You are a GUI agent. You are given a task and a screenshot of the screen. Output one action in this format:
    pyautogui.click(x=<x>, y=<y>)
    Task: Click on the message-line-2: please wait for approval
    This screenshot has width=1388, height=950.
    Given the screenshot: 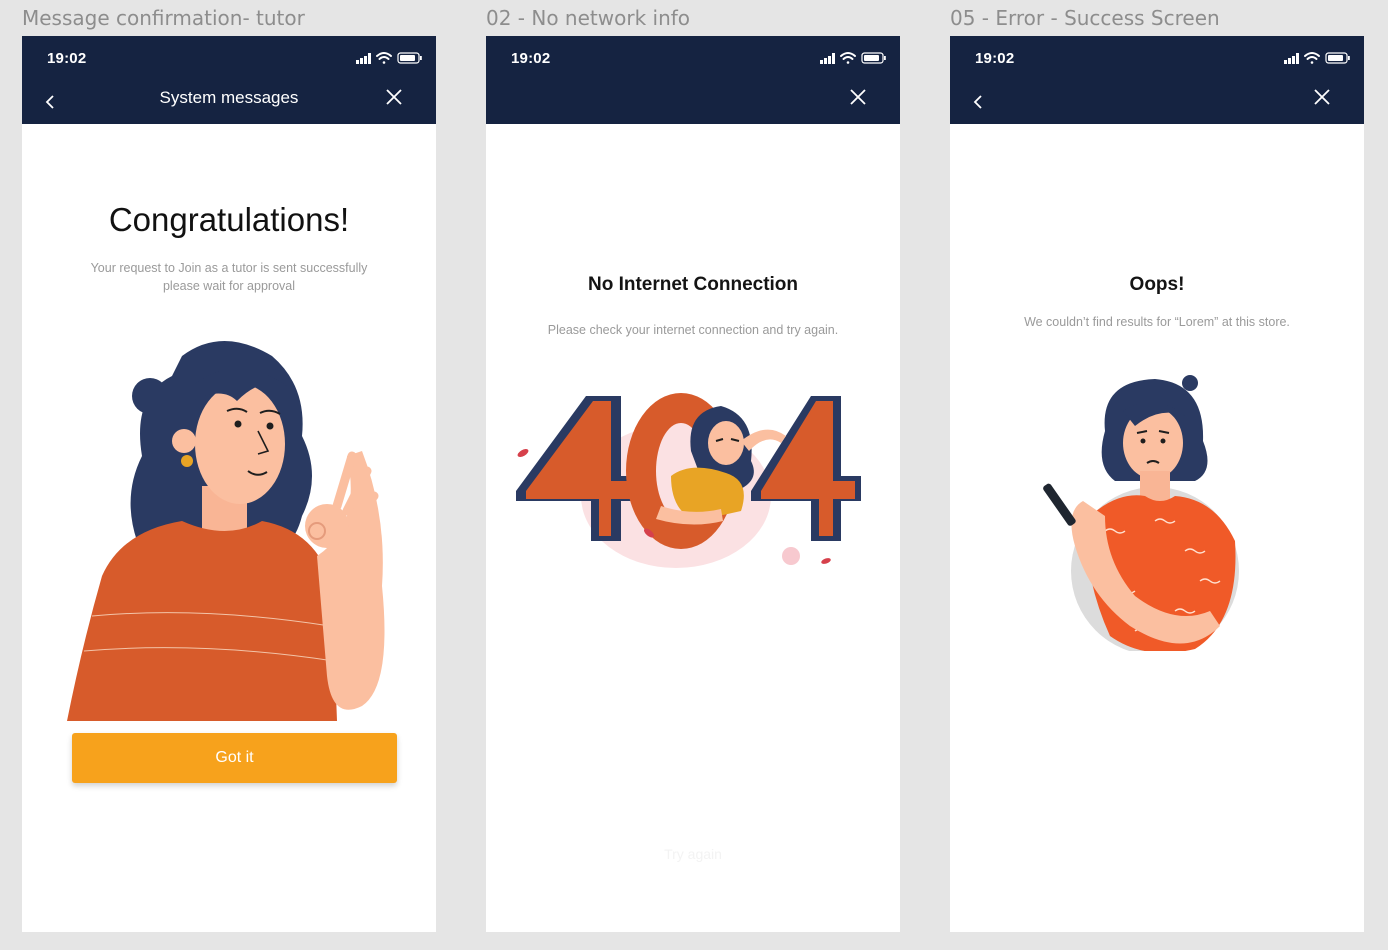 What is the action you would take?
    pyautogui.click(x=229, y=286)
    